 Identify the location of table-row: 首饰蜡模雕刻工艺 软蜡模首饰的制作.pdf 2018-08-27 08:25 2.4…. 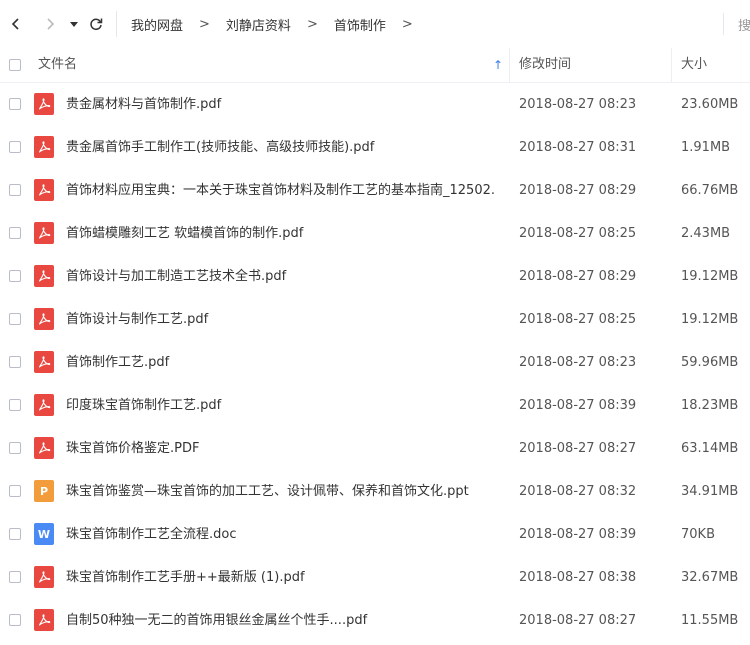
(375, 233).